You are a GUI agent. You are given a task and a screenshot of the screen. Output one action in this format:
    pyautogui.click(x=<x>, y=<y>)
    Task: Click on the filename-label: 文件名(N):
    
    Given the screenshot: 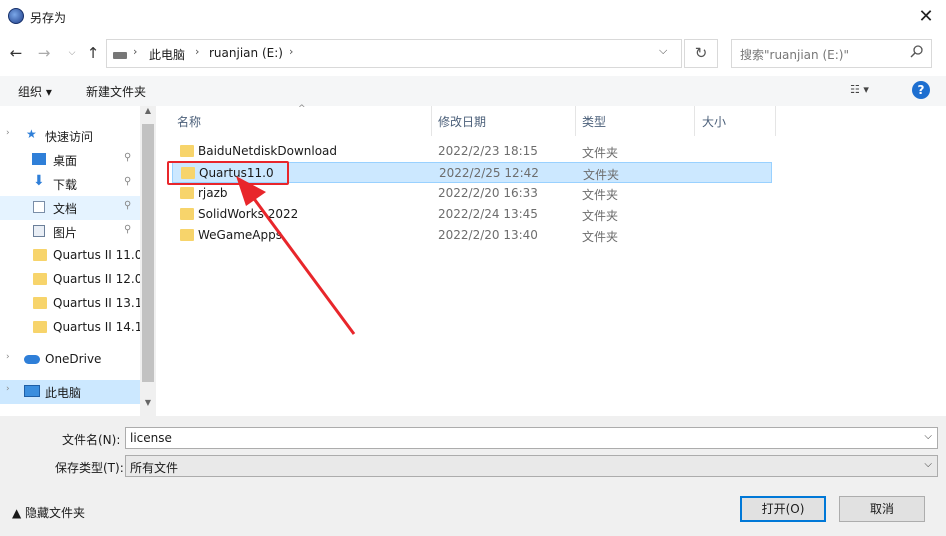 What is the action you would take?
    pyautogui.click(x=91, y=440)
    